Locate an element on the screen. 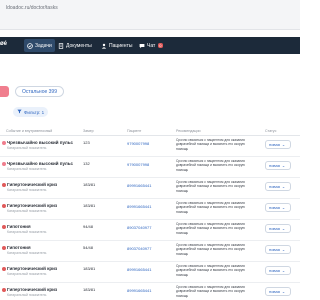 The image size is (320, 300). column-header-measure: Замер is located at coordinates (88, 131).